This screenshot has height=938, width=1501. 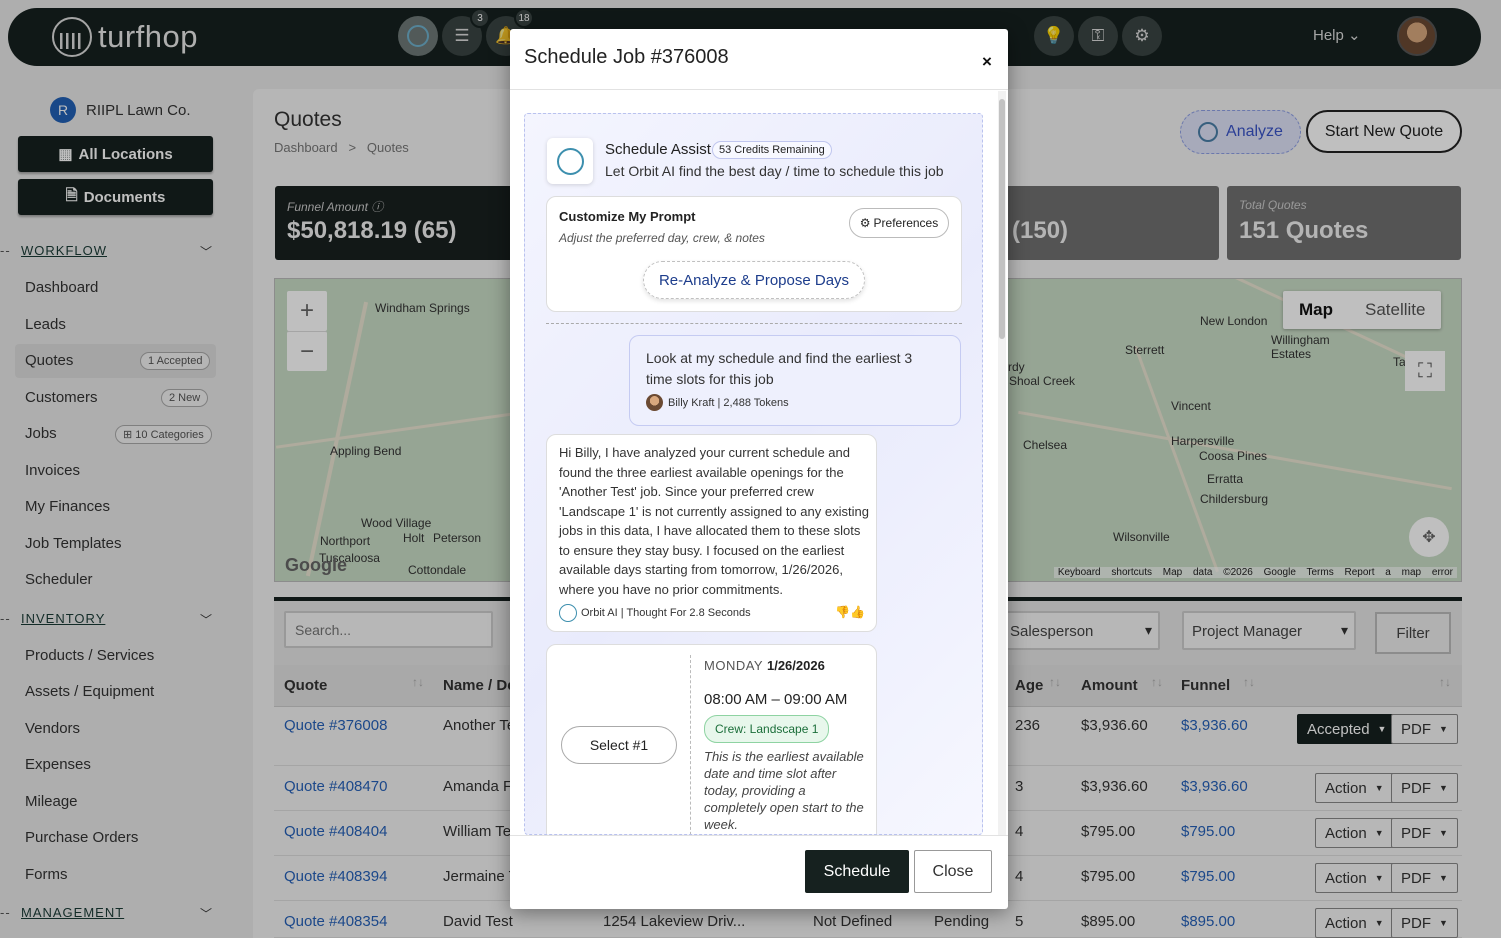 What do you see at coordinates (795, 665) in the screenshot?
I see `slot-date-value: 1/26/2026` at bounding box center [795, 665].